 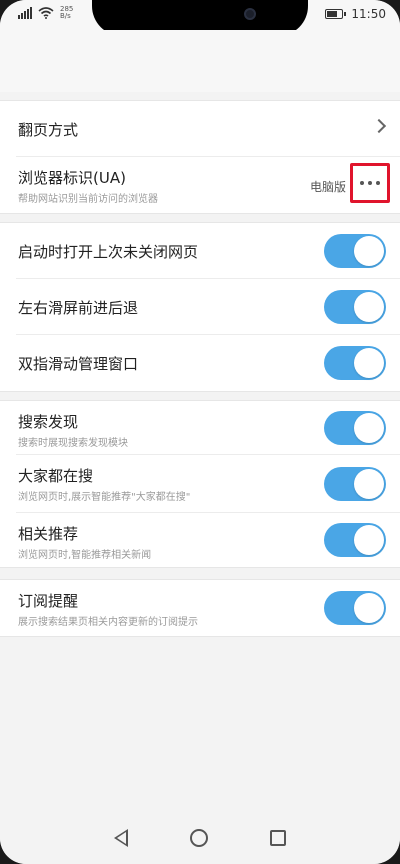 What do you see at coordinates (379, 126) in the screenshot?
I see `chevron-right-icon` at bounding box center [379, 126].